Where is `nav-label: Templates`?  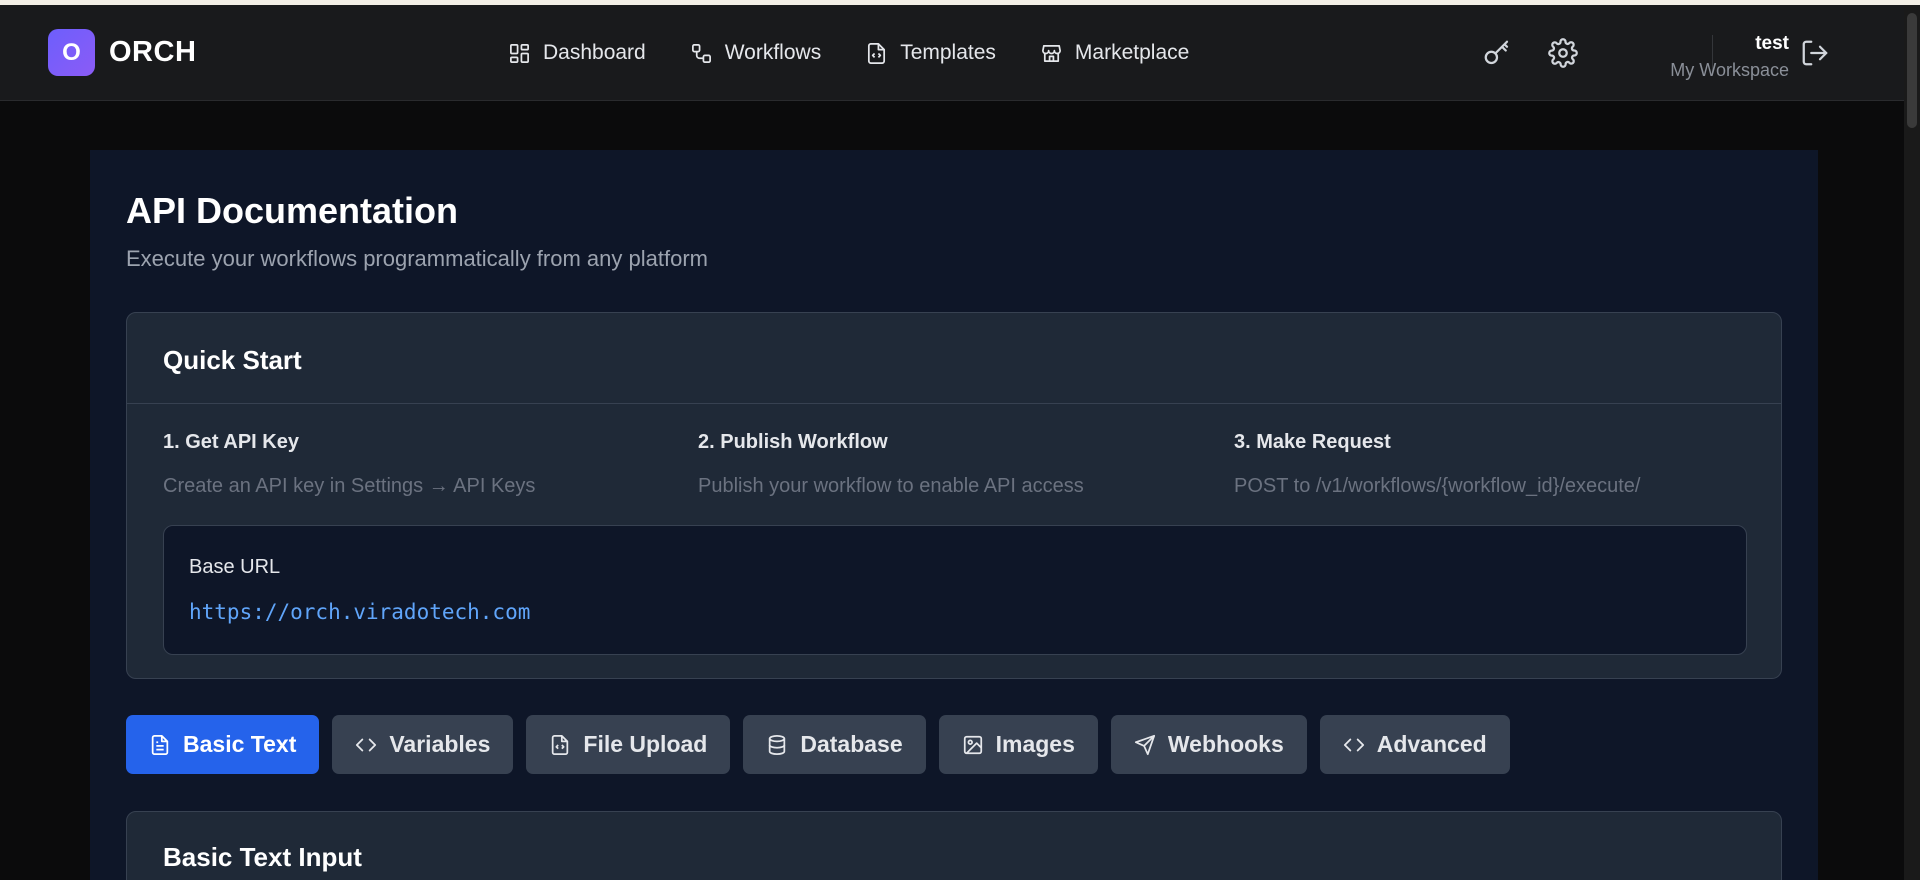 nav-label: Templates is located at coordinates (948, 52).